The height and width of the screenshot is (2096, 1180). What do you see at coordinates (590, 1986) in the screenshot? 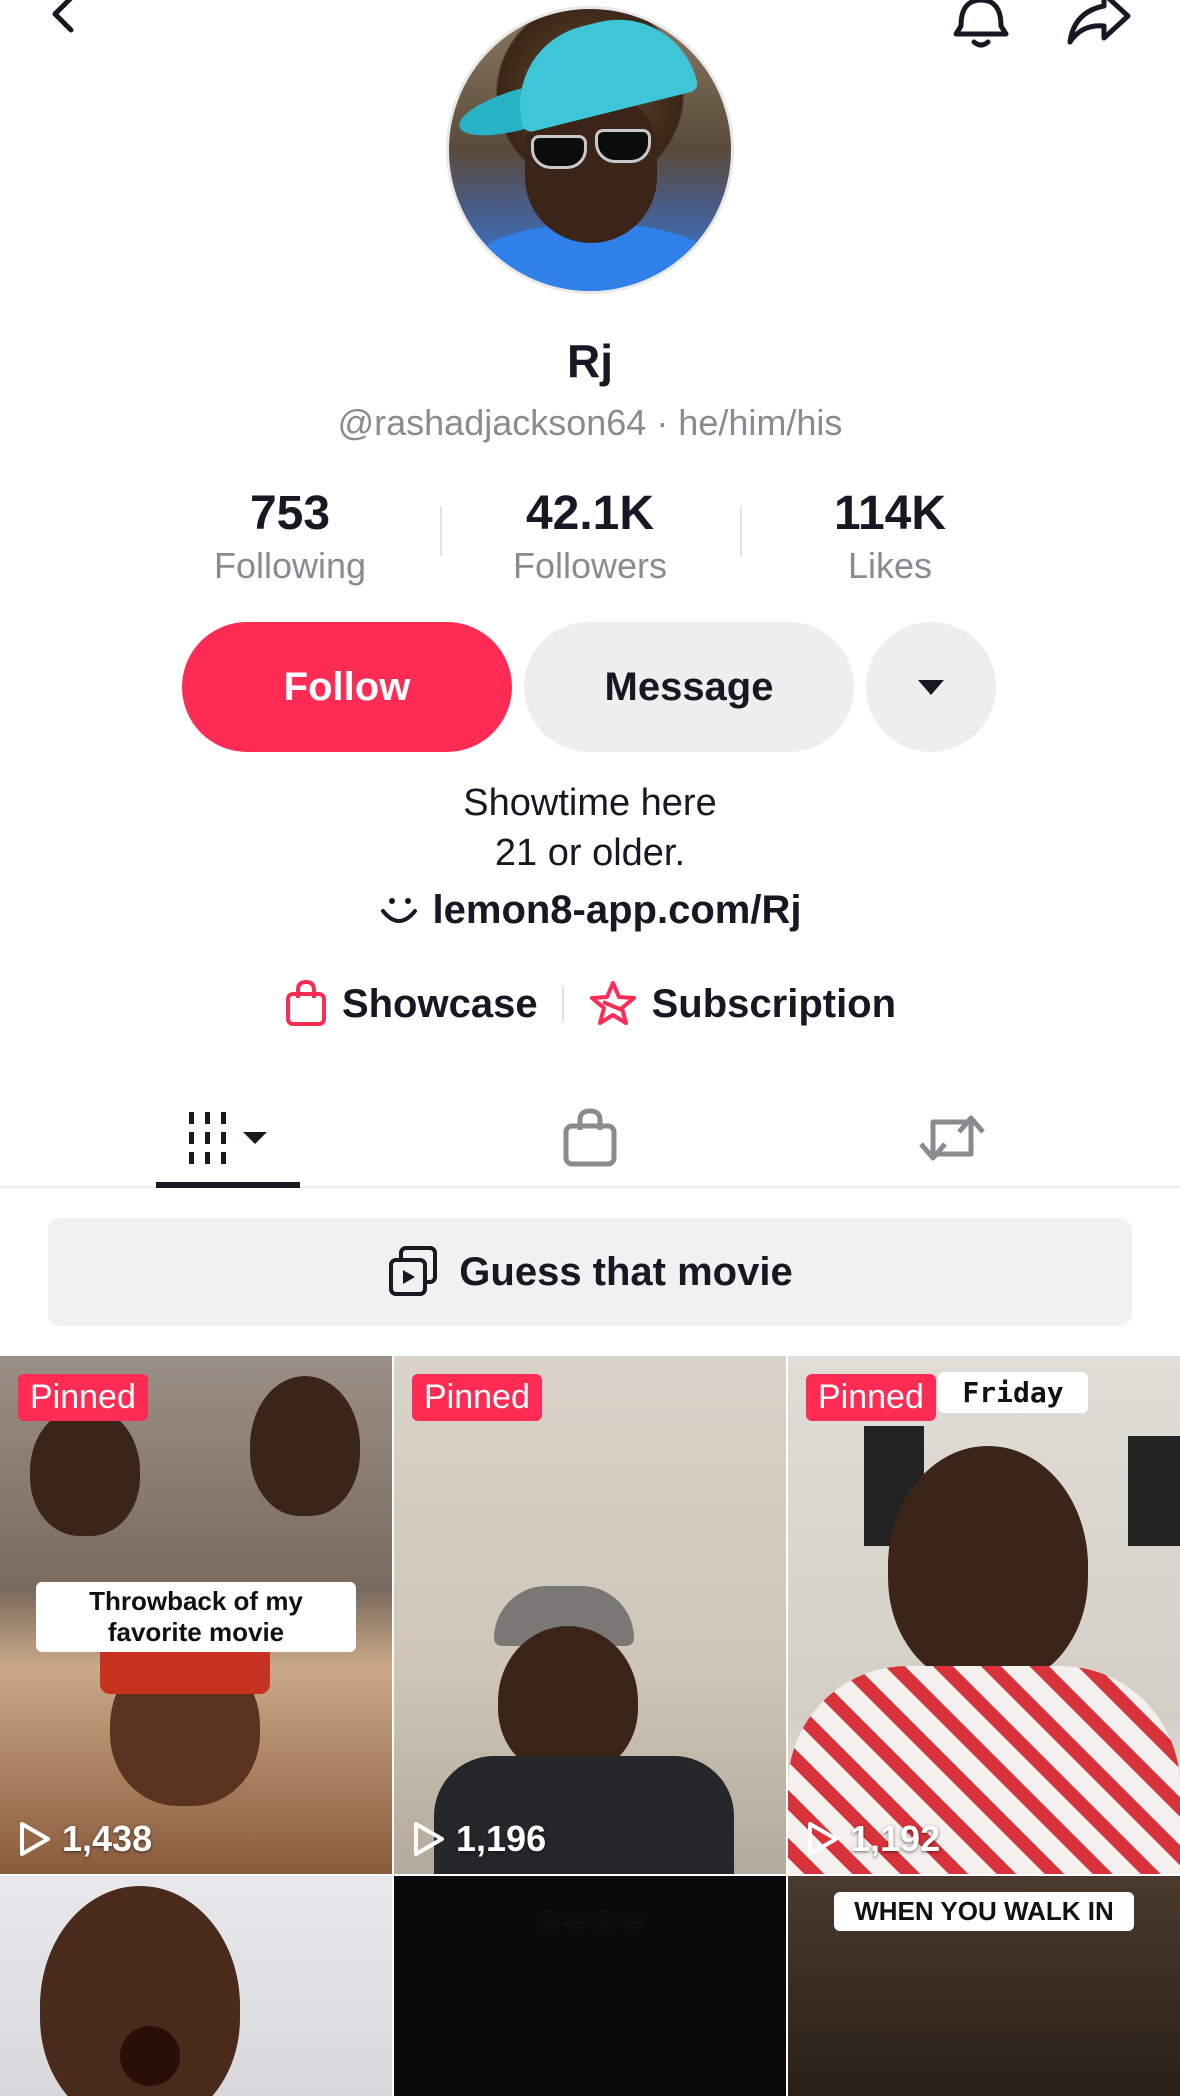
I see `video-tile: 😂😂😂😂` at bounding box center [590, 1986].